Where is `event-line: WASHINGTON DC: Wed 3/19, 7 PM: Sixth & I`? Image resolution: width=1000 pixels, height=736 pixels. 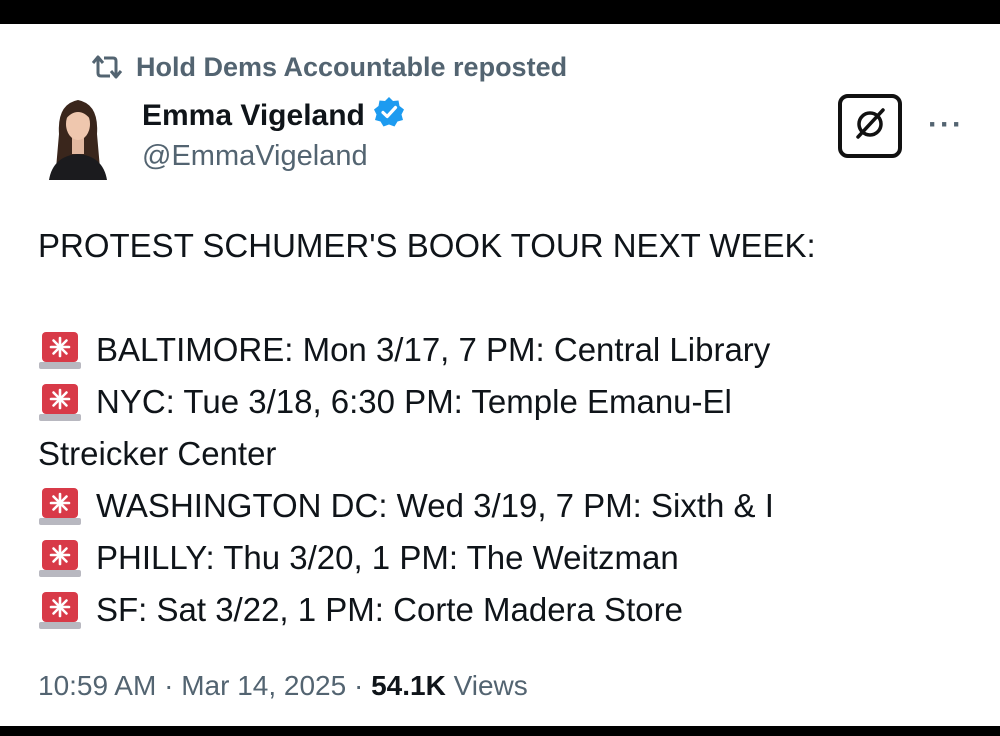 event-line: WASHINGTON DC: Wed 3/19, 7 PM: Sixth & I is located at coordinates (503, 506).